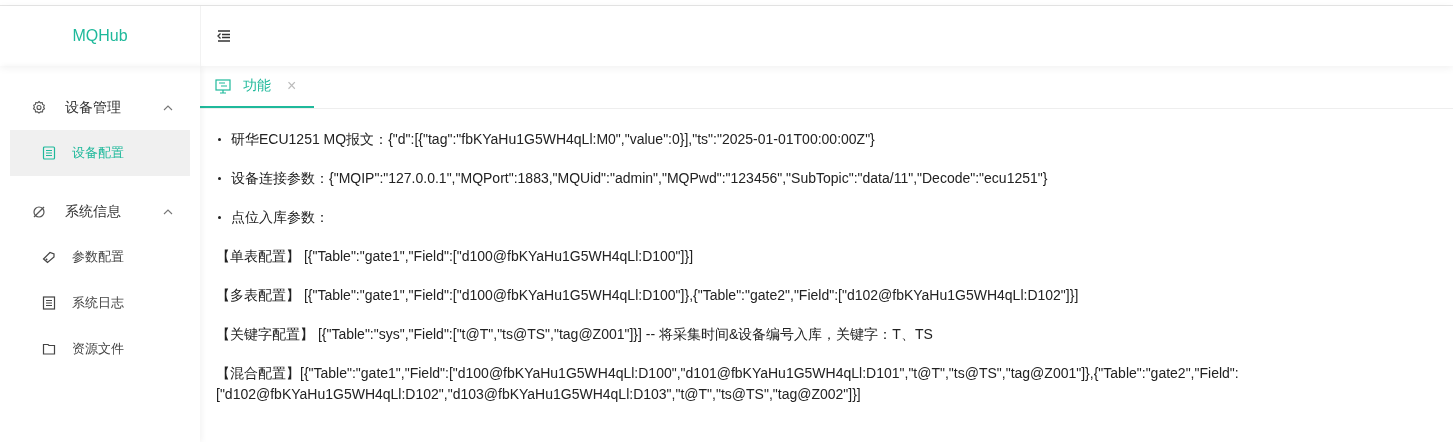  Describe the element at coordinates (49, 153) in the screenshot. I see `document-icon` at that location.